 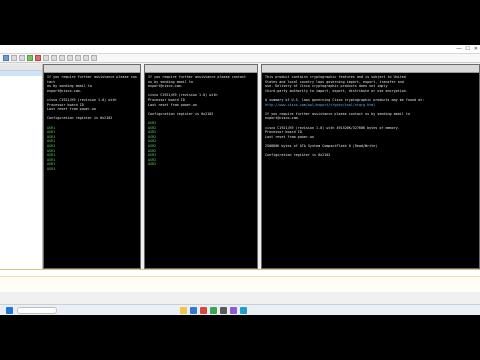 I want to click on taskbar, so click(x=240, y=309).